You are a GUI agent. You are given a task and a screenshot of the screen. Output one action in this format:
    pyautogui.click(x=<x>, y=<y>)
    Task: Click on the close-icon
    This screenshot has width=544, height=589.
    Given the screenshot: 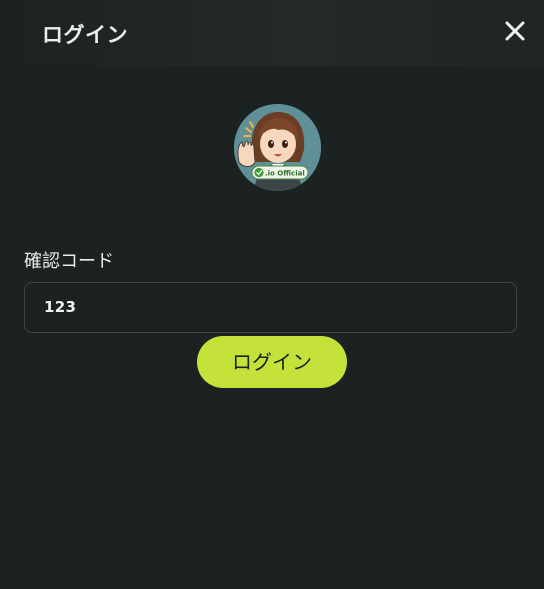 What is the action you would take?
    pyautogui.click(x=515, y=31)
    